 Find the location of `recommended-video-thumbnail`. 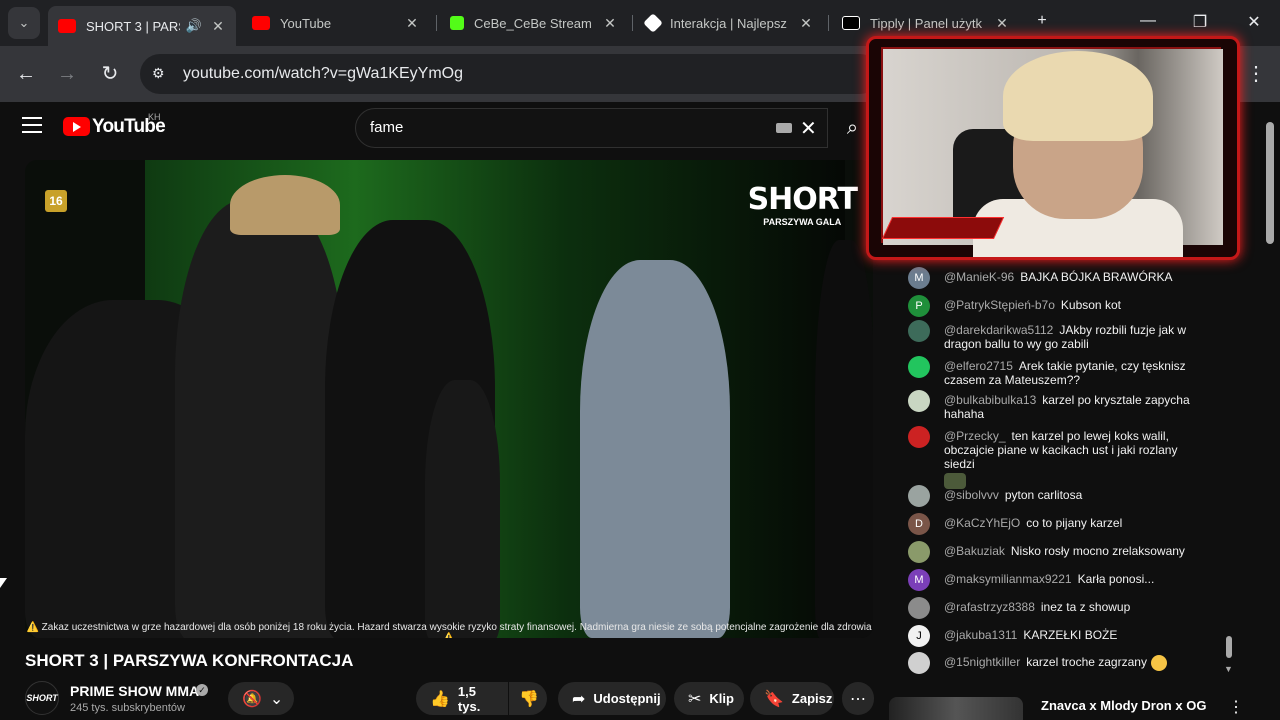

recommended-video-thumbnail is located at coordinates (956, 708).